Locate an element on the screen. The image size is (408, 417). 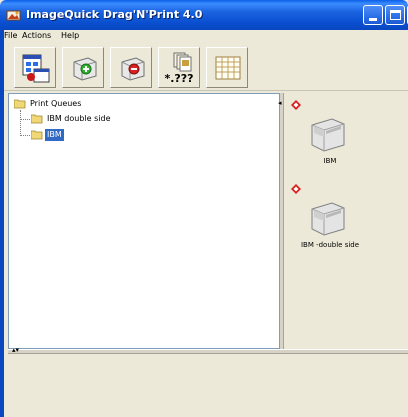
menu-file: File is located at coordinates (10, 35).